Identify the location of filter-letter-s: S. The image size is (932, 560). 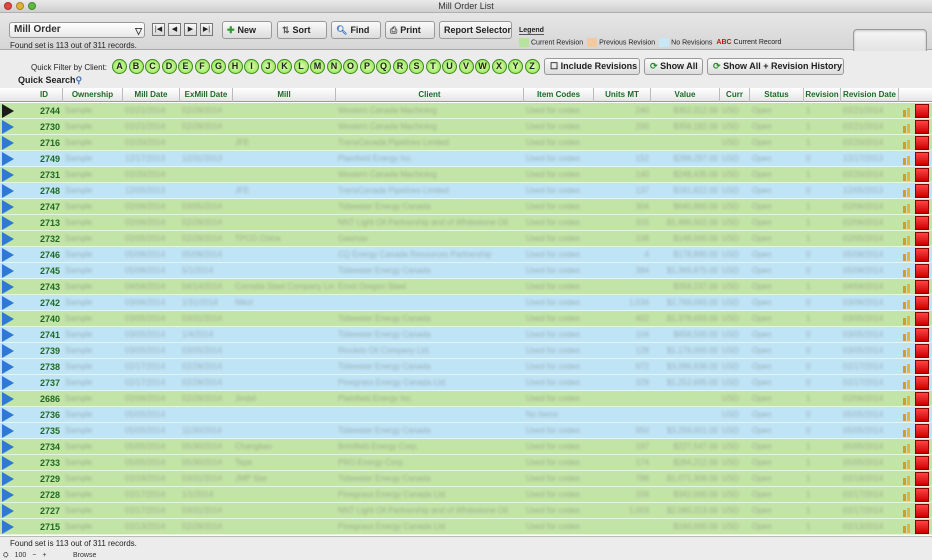
(416, 66).